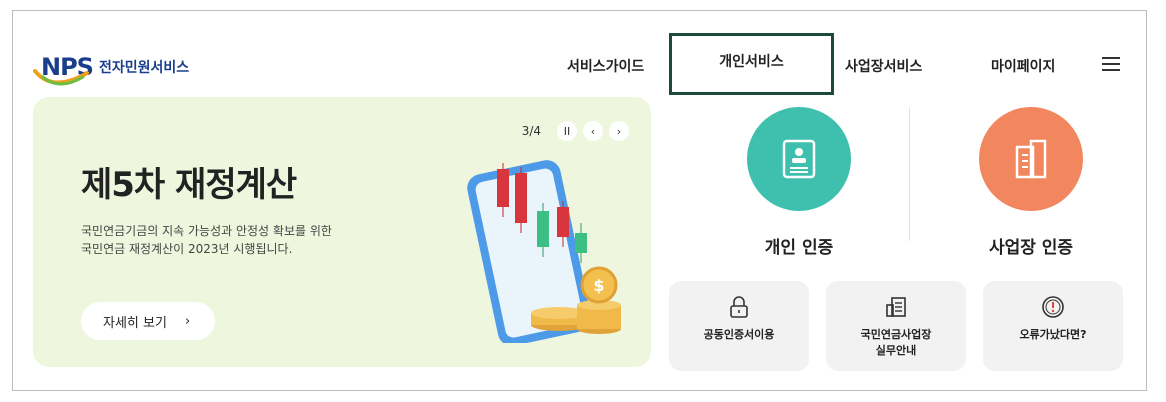 Image resolution: width=1166 pixels, height=402 pixels. What do you see at coordinates (187, 249) in the screenshot?
I see `banner-desc-line: 국민연금 재정계산이 2023년 시행됩니다.` at bounding box center [187, 249].